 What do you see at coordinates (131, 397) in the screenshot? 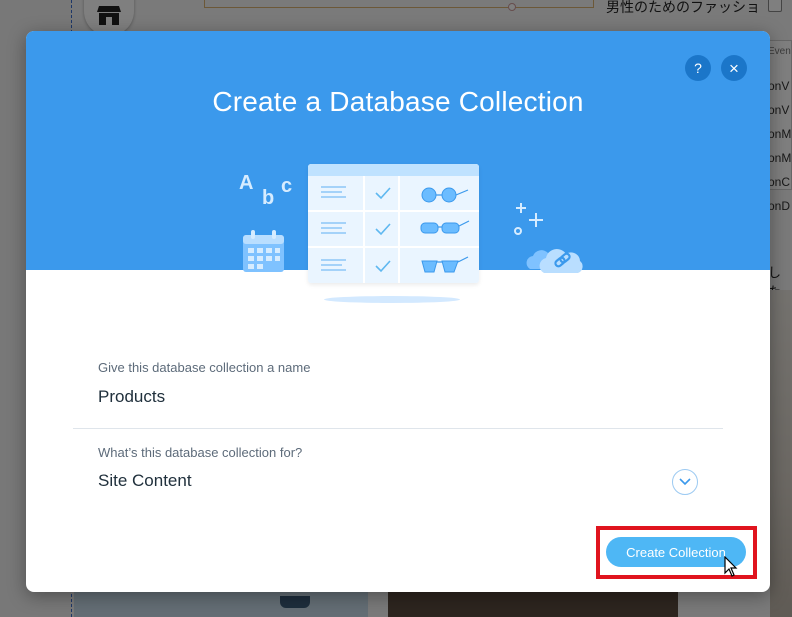
I see `collection-name-input: Products` at bounding box center [131, 397].